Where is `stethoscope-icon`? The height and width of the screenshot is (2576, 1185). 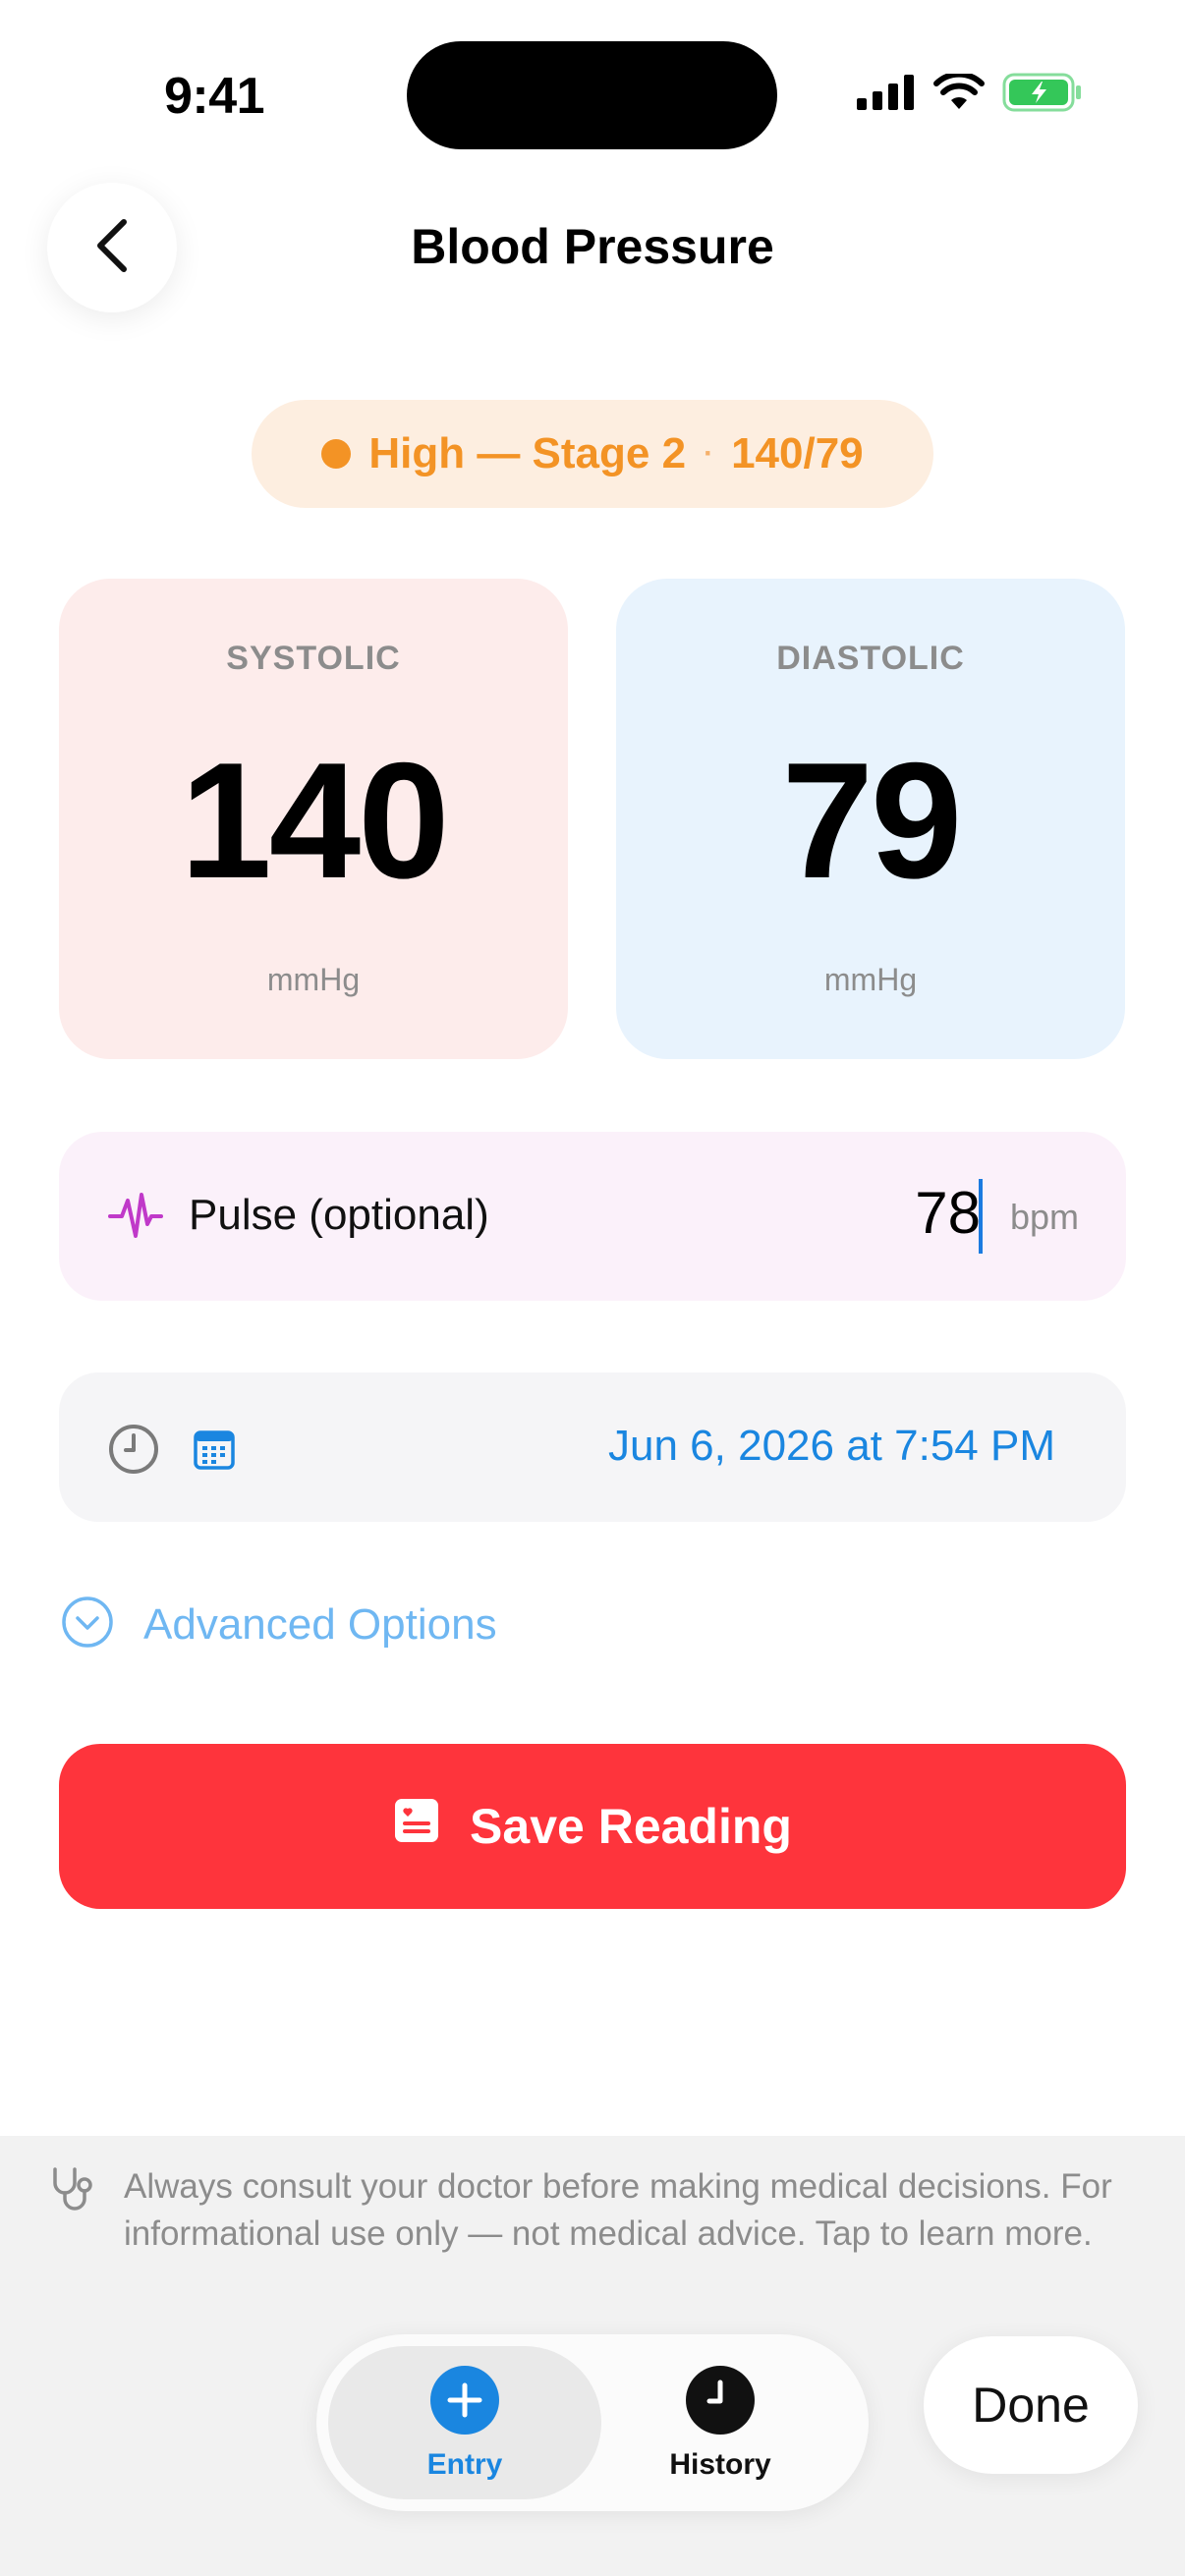 stethoscope-icon is located at coordinates (75, 2191).